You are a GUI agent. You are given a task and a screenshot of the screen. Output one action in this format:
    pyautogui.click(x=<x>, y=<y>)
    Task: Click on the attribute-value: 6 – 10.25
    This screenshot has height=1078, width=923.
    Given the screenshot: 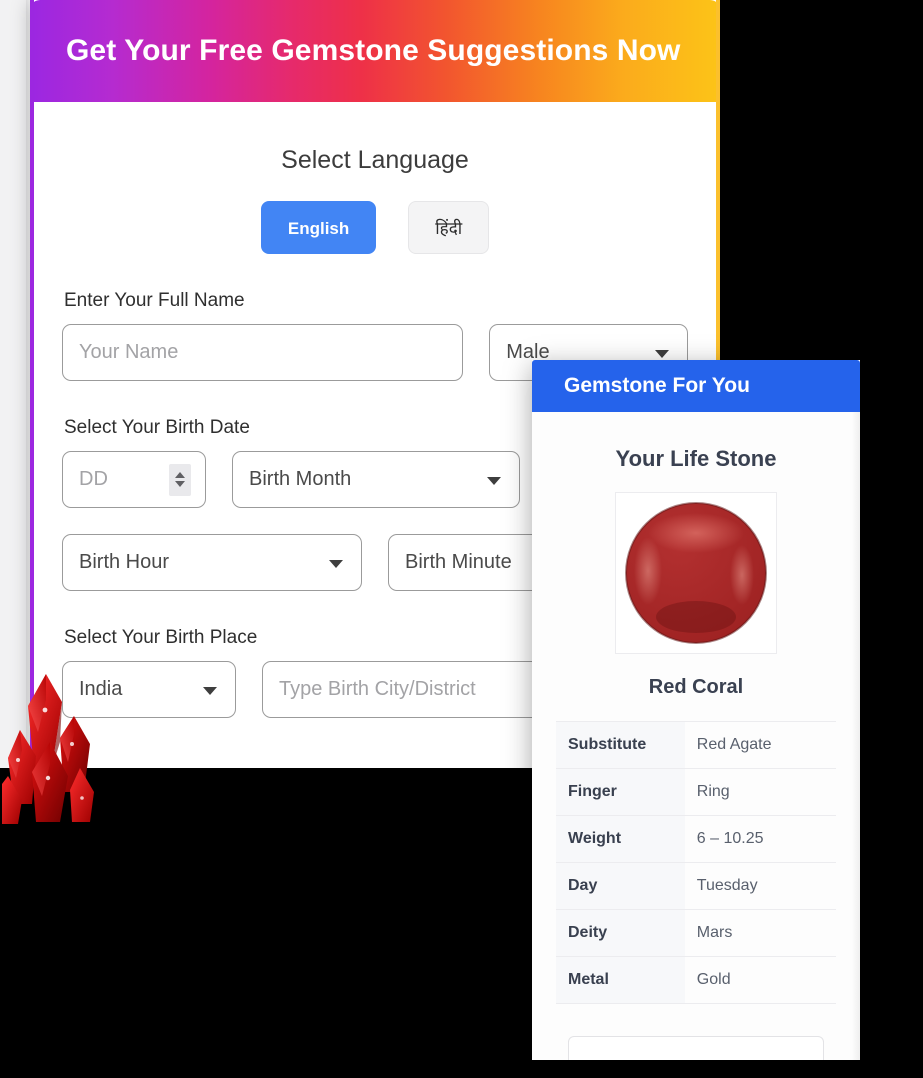 What is the action you would take?
    pyautogui.click(x=760, y=839)
    